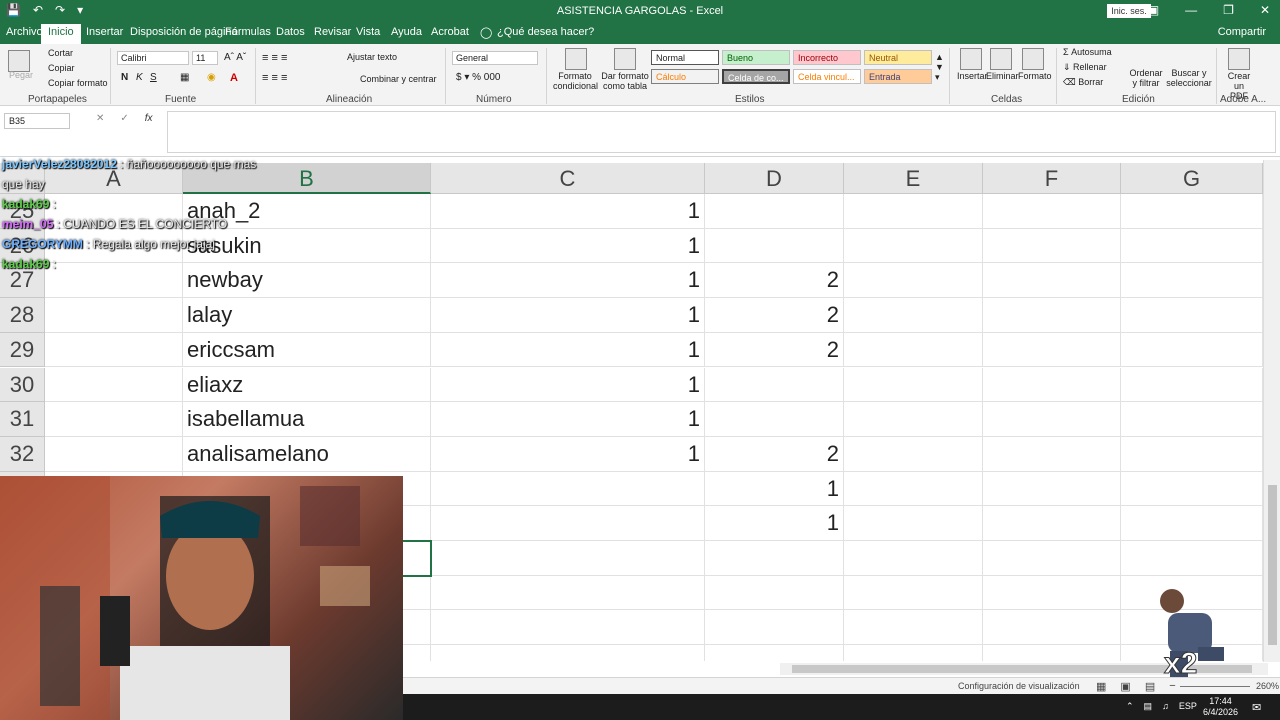  Describe the element at coordinates (774, 489) in the screenshot. I see `cell-d33: 1` at that location.